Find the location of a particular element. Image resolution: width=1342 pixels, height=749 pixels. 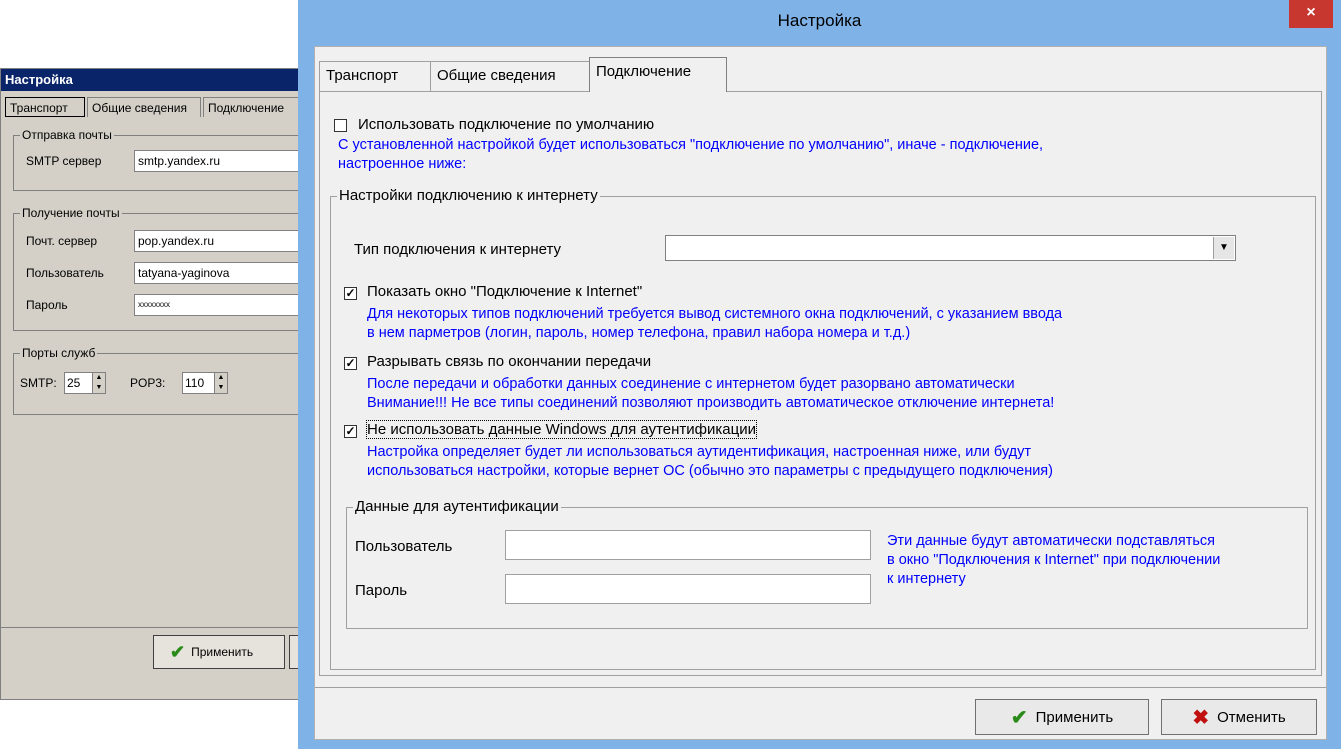

back-pop3-port-label: POP3: is located at coordinates (148, 383).